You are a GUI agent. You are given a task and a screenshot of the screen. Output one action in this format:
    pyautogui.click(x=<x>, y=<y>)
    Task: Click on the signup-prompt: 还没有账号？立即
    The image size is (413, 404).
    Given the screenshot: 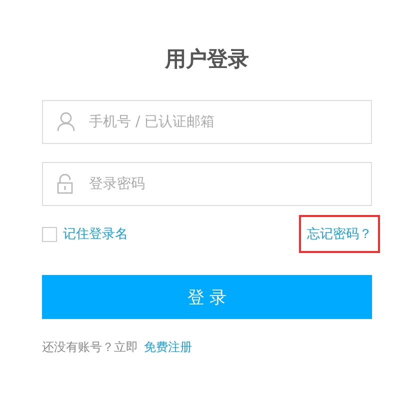 What is the action you would take?
    pyautogui.click(x=90, y=347)
    